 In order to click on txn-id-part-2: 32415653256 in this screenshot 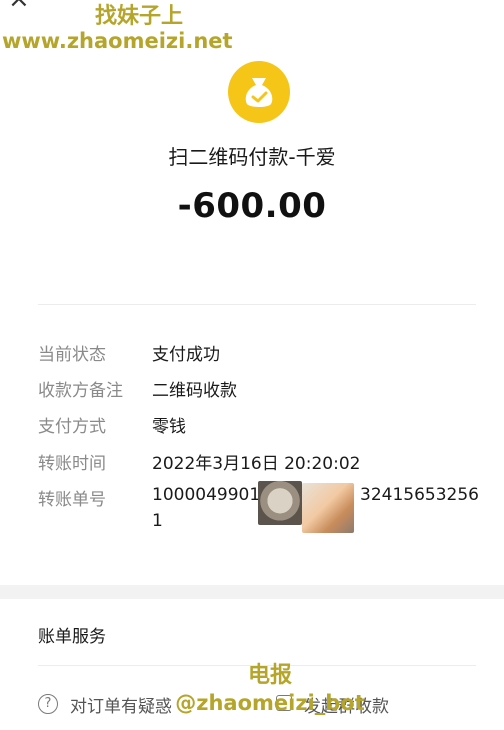, I will do `click(419, 495)`.